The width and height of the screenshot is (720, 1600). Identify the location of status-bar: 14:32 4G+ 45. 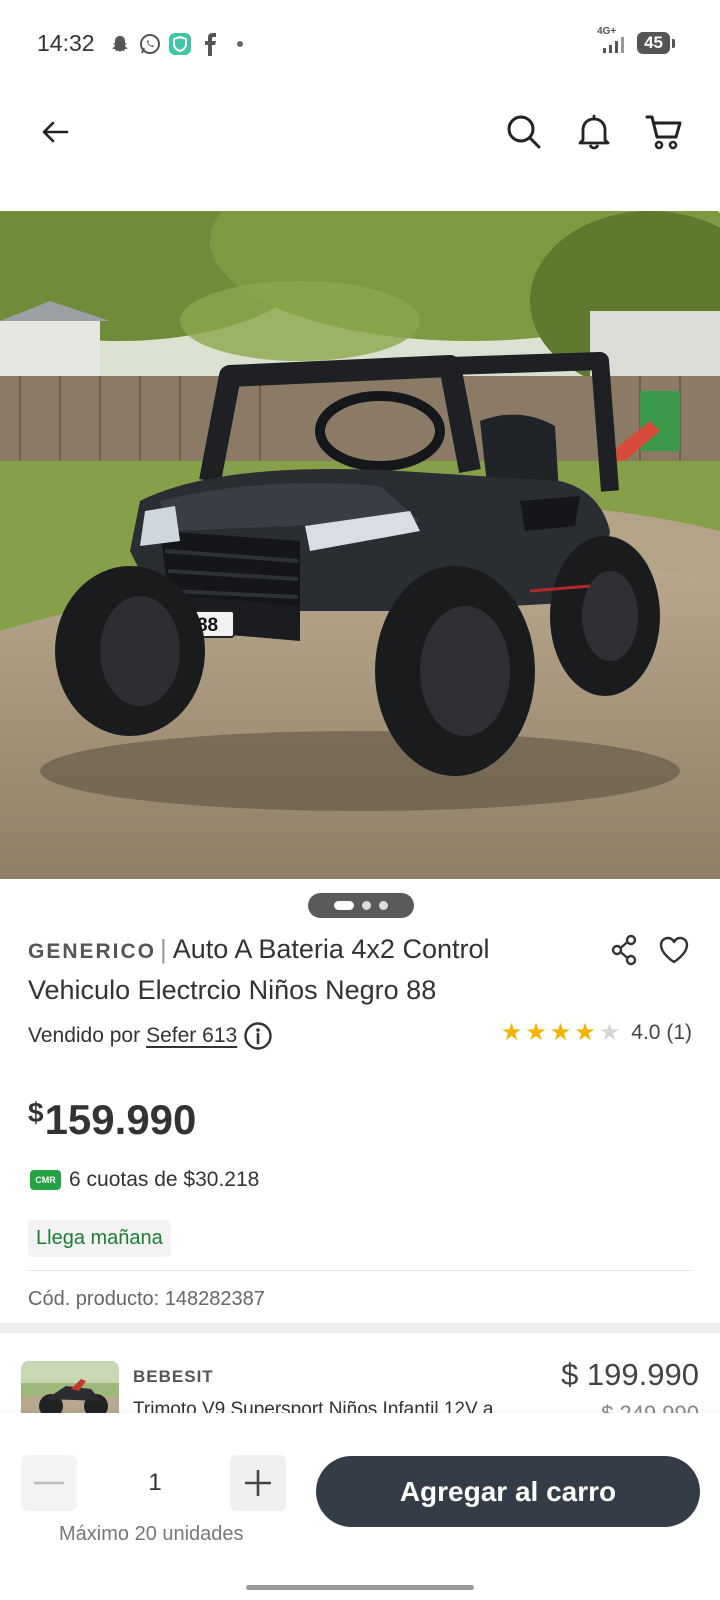
(360, 46).